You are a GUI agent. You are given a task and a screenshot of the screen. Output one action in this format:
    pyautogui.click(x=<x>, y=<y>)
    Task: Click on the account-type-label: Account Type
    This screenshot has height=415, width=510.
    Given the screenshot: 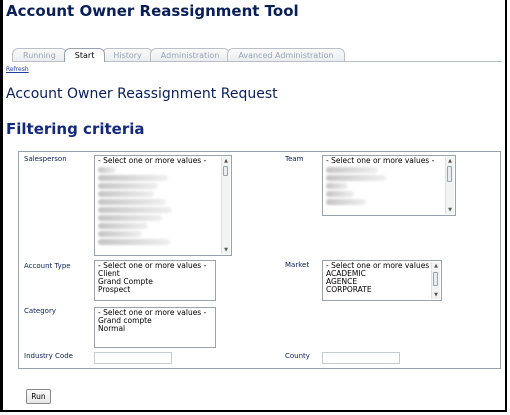 What is the action you would take?
    pyautogui.click(x=47, y=266)
    